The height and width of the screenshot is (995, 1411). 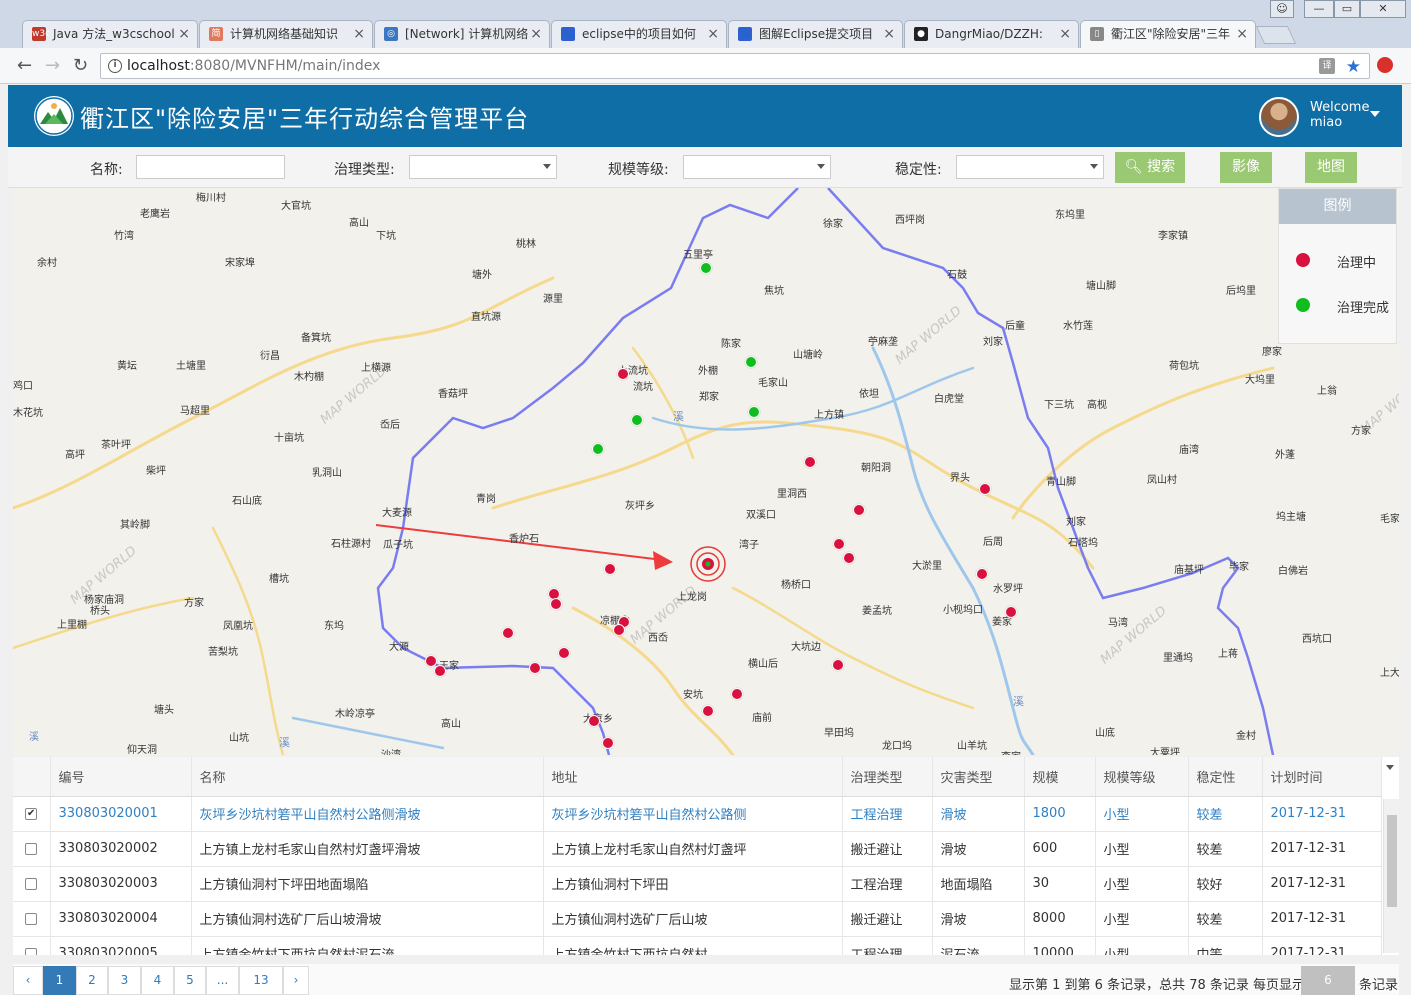 I want to click on table-cell: 滑坡, so click(x=978, y=814).